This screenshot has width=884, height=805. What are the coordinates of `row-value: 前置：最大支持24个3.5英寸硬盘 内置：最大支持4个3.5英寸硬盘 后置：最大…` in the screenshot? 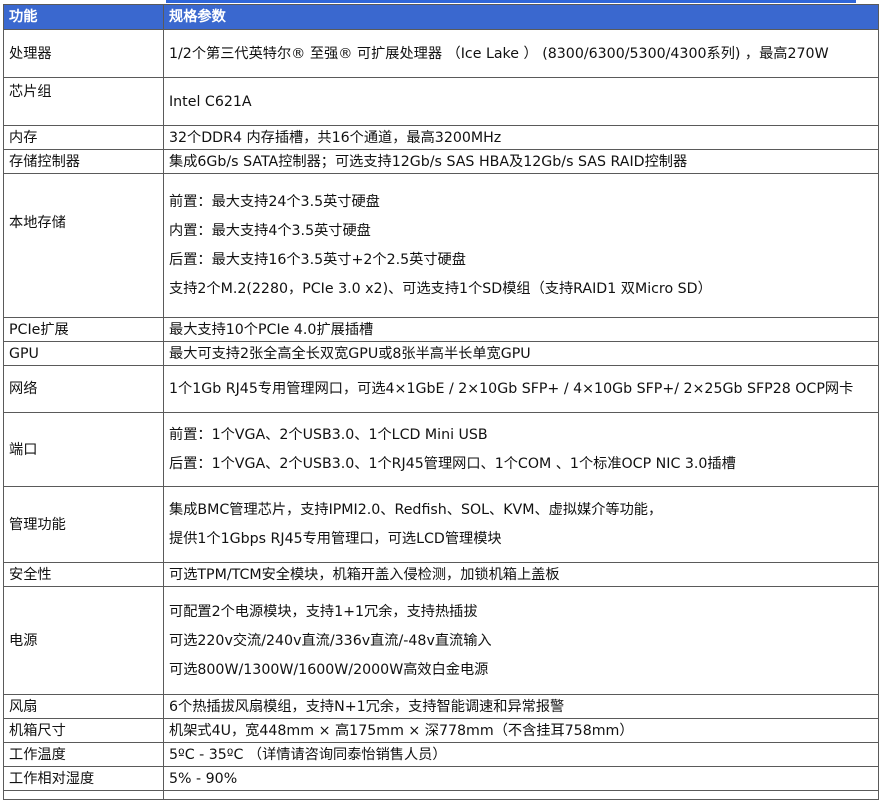 It's located at (521, 245).